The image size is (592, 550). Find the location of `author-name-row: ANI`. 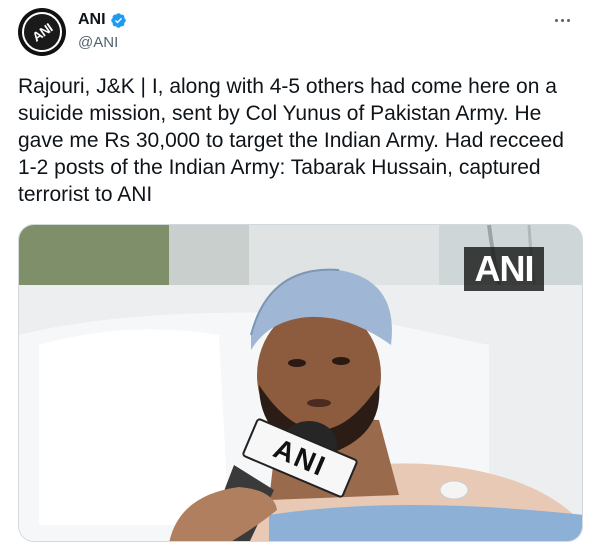

author-name-row: ANI is located at coordinates (102, 20).